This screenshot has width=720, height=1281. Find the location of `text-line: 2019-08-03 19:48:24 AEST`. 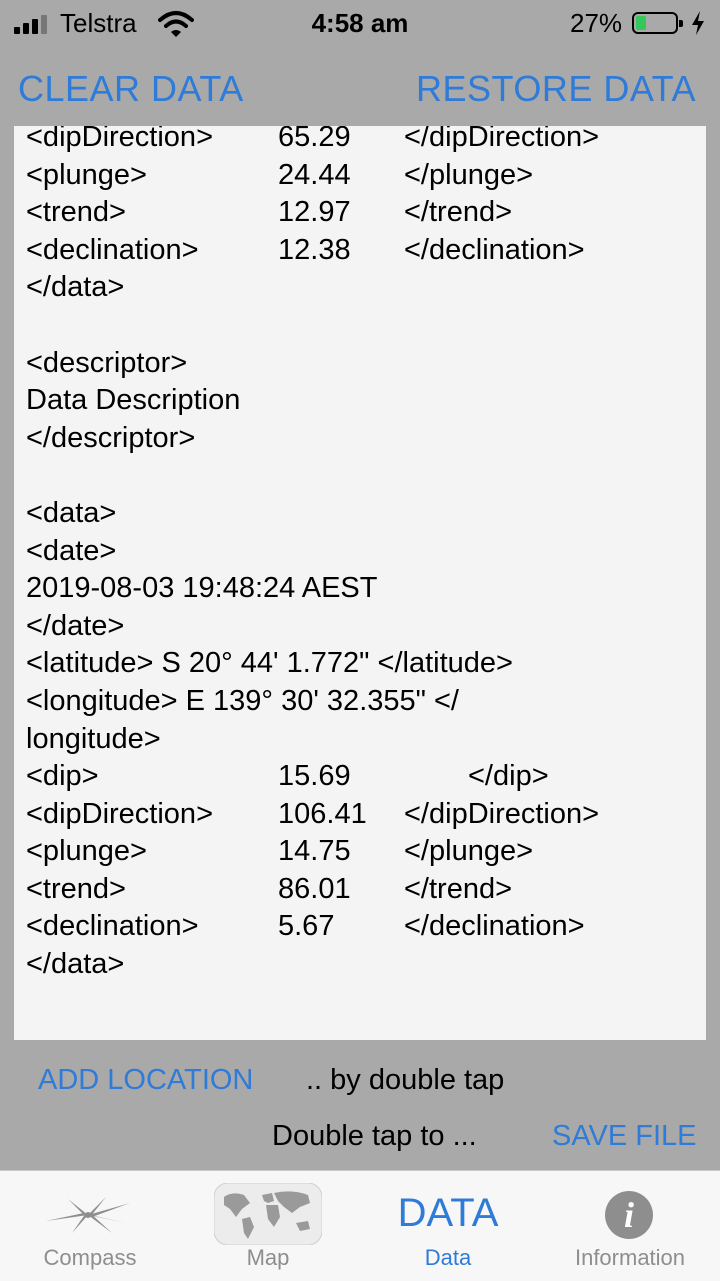

text-line: 2019-08-03 19:48:24 AEST is located at coordinates (360, 589).